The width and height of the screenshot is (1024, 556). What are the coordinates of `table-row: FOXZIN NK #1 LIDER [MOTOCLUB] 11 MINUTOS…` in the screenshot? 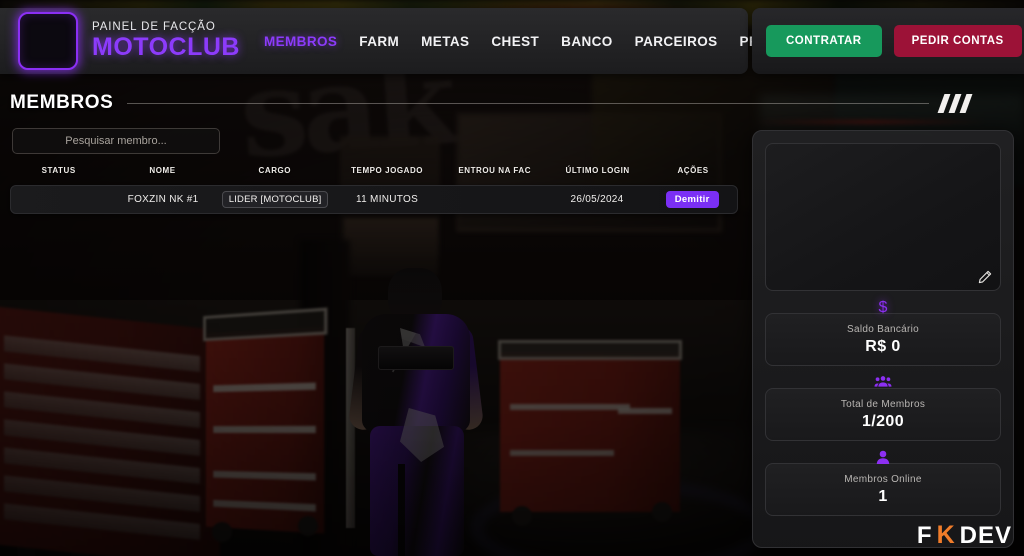 It's located at (374, 199).